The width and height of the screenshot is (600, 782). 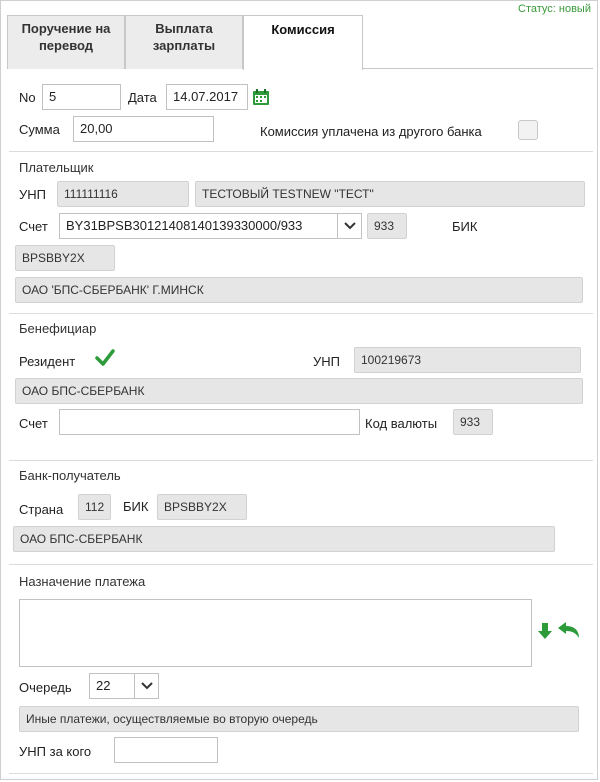 What do you see at coordinates (299, 290) in the screenshot?
I see `payer-bank-name-field: ОАО 'БПС-СБЕРБАНК' Г.МИНСК` at bounding box center [299, 290].